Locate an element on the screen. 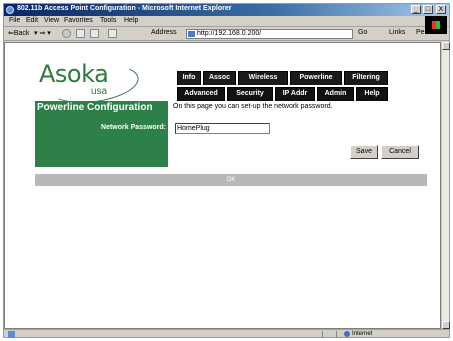 The width and height of the screenshot is (453, 341). tab-powerline: Powerline is located at coordinates (316, 78).